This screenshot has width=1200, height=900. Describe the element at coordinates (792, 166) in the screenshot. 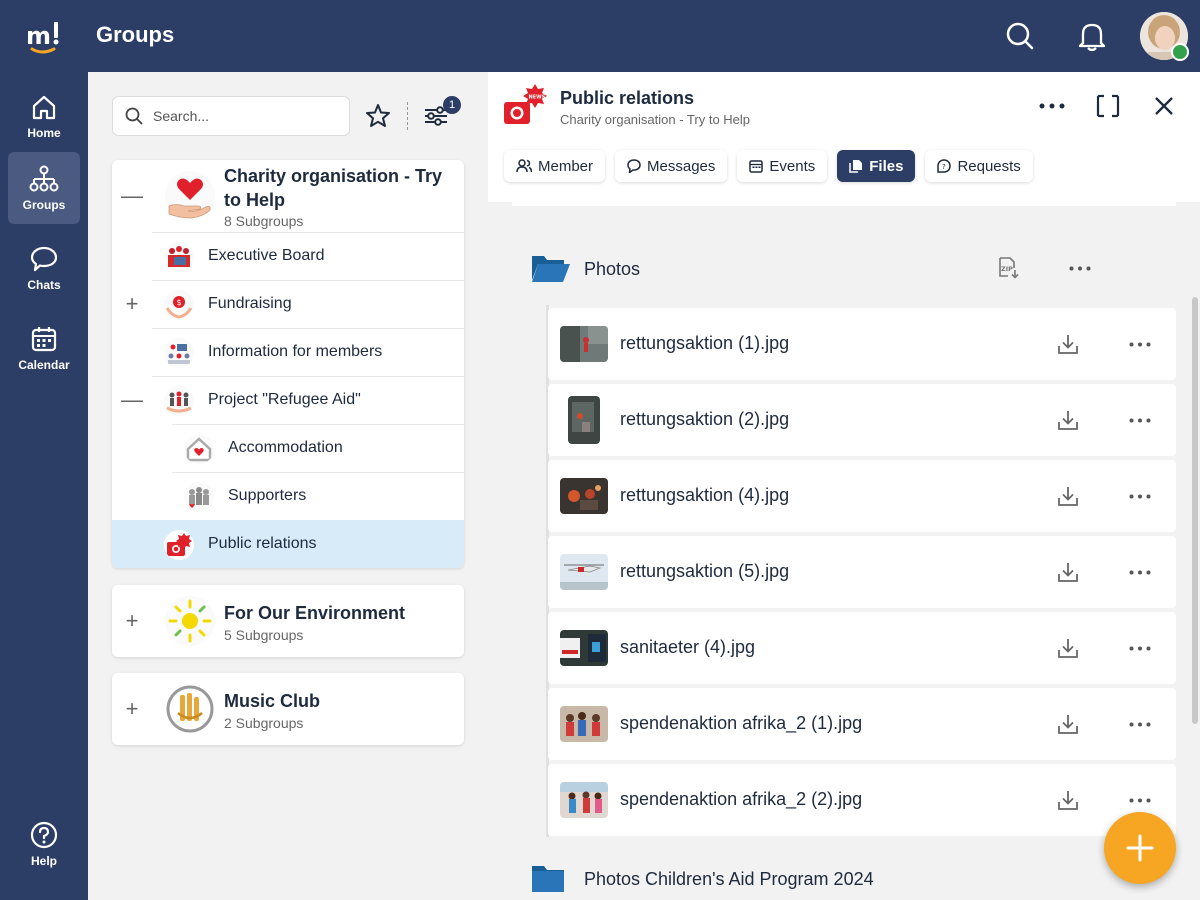

I see `tab-events-label: Events` at that location.